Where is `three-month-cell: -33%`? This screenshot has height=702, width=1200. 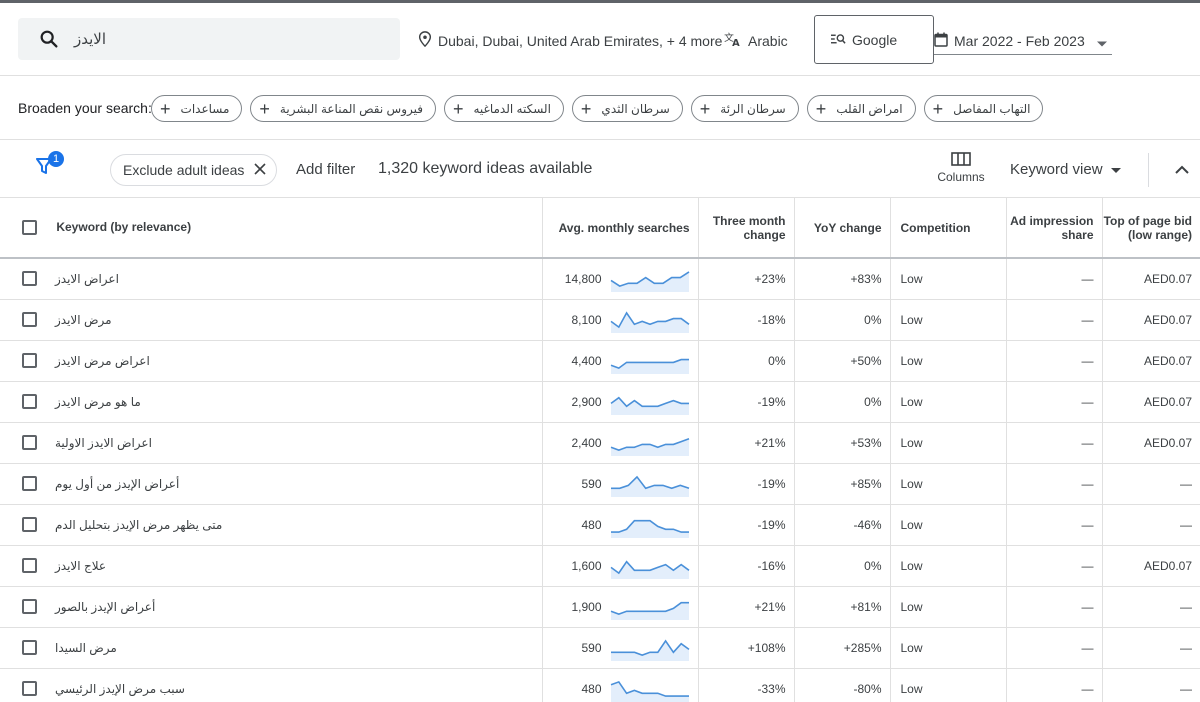
three-month-cell: -33% is located at coordinates (745, 685).